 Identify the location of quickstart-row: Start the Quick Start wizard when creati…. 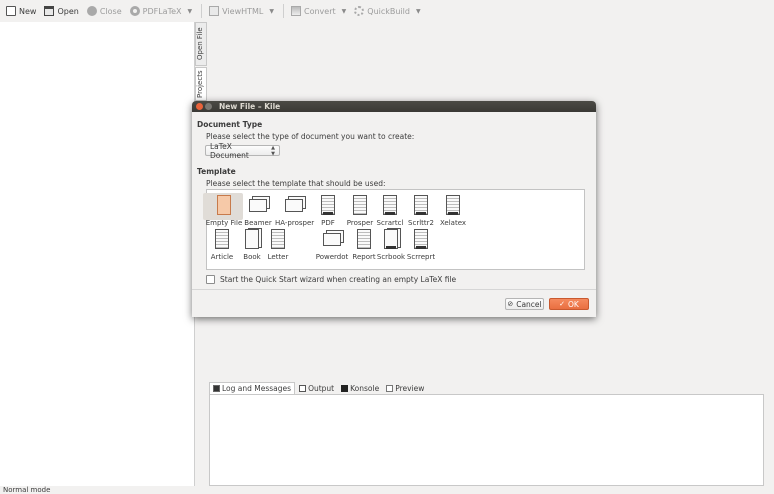
(331, 279).